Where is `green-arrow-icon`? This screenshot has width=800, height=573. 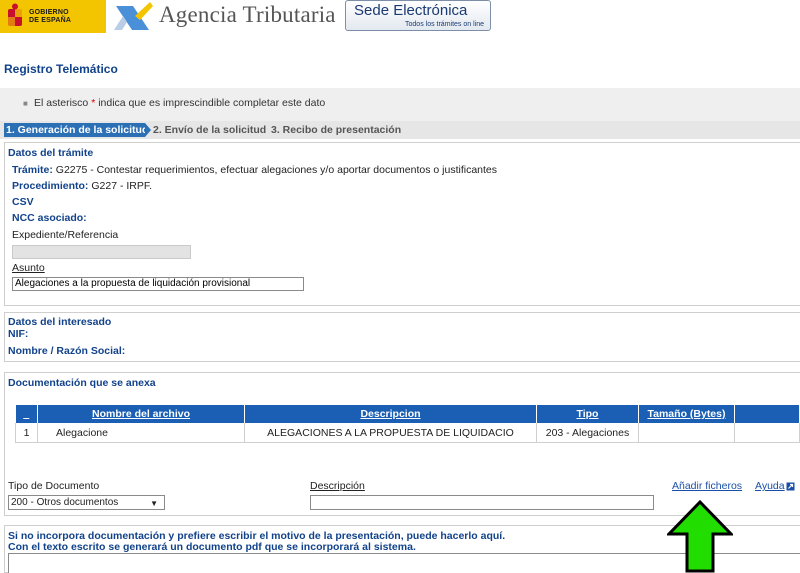
green-arrow-icon is located at coordinates (700, 536).